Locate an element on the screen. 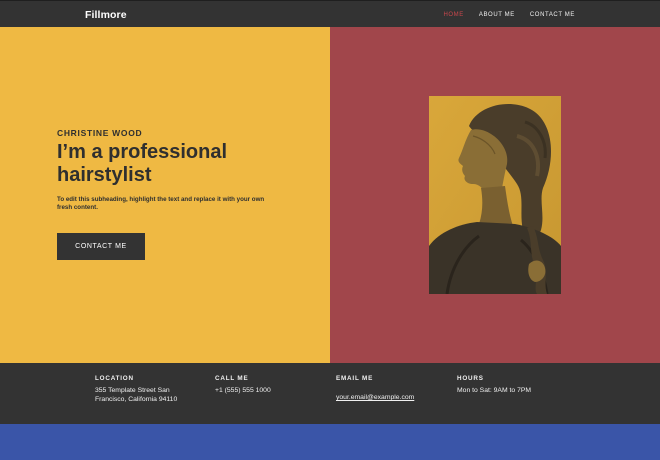 Image resolution: width=660 pixels, height=460 pixels. footer-hours: HOURS Mon to Sat: 9AM to 7PM is located at coordinates (494, 385).